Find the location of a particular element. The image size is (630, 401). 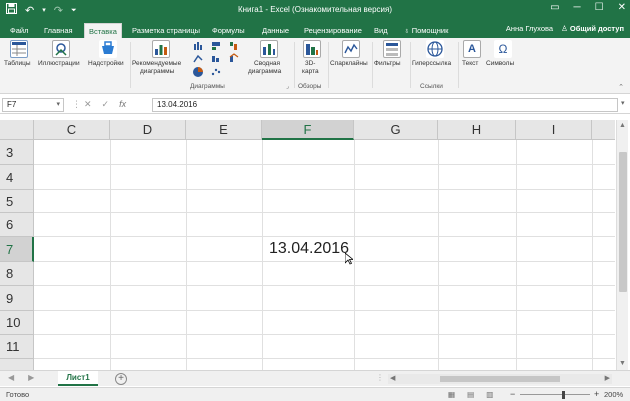

ribbon-display-icon: ▭ is located at coordinates (554, 7).